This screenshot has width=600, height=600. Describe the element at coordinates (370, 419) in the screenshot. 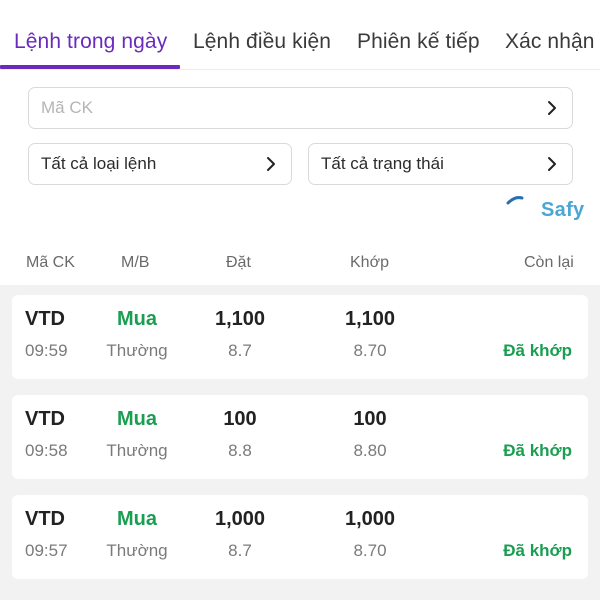

I see `matched-quantity: 100` at that location.